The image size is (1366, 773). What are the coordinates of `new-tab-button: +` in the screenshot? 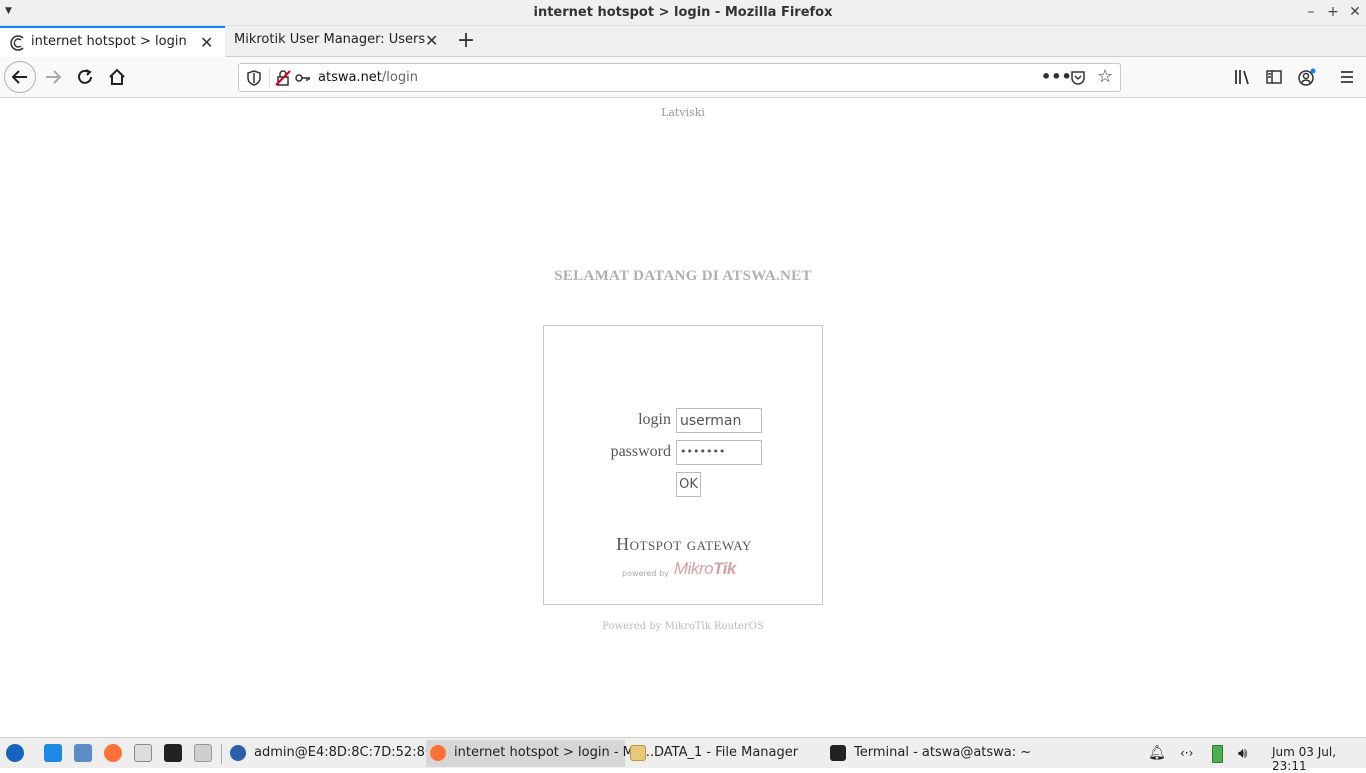 It's located at (466, 41).